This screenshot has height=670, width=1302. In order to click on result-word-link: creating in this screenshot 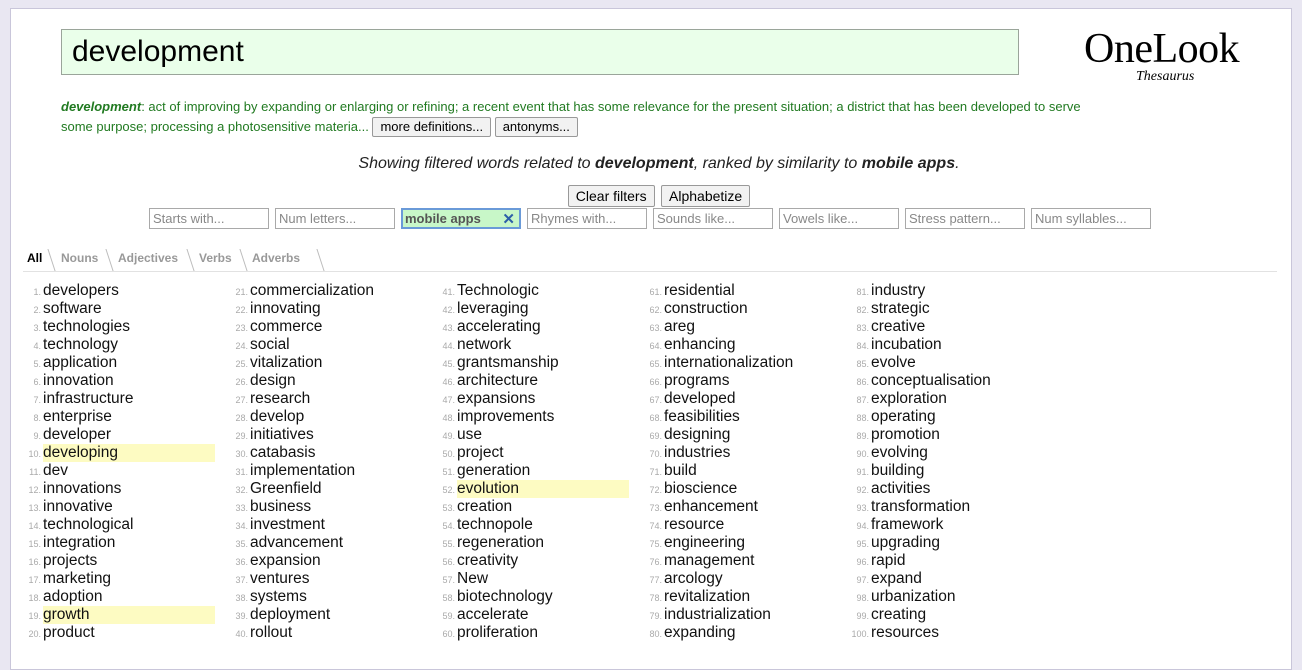, I will do `click(898, 614)`.